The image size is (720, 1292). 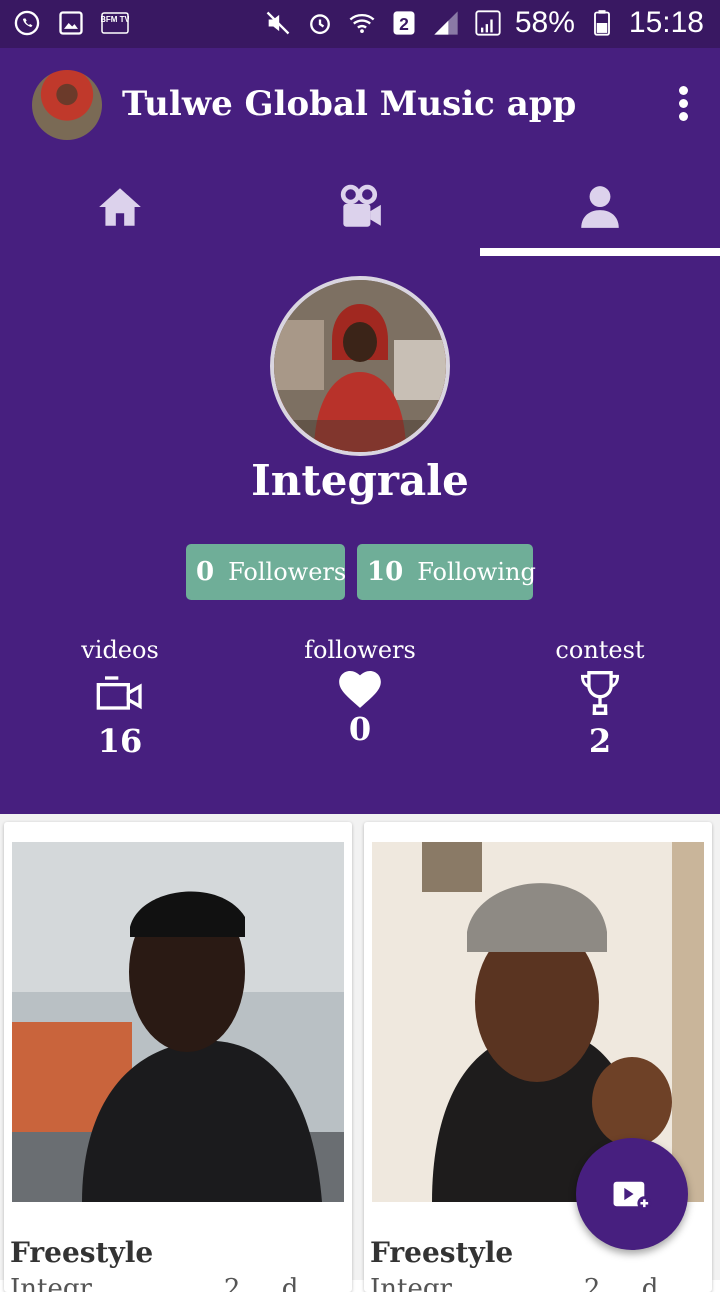 I want to click on video-thumbnail, so click(x=178, y=1022).